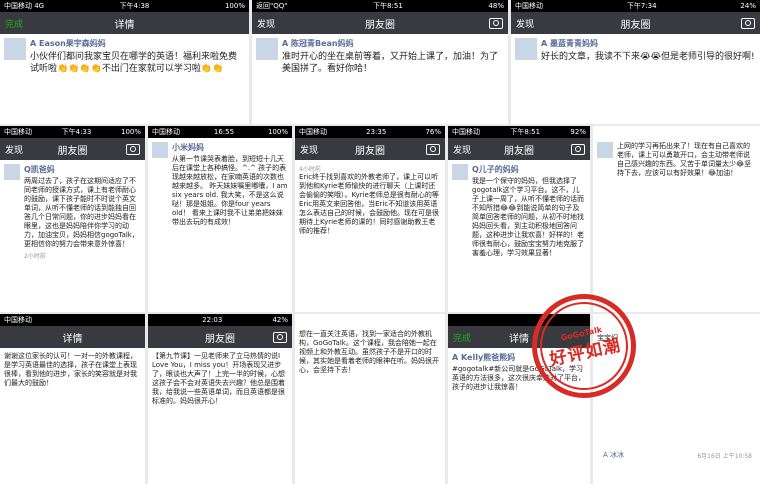 The image size is (760, 484). I want to click on page-title: 详情, so click(72, 339).